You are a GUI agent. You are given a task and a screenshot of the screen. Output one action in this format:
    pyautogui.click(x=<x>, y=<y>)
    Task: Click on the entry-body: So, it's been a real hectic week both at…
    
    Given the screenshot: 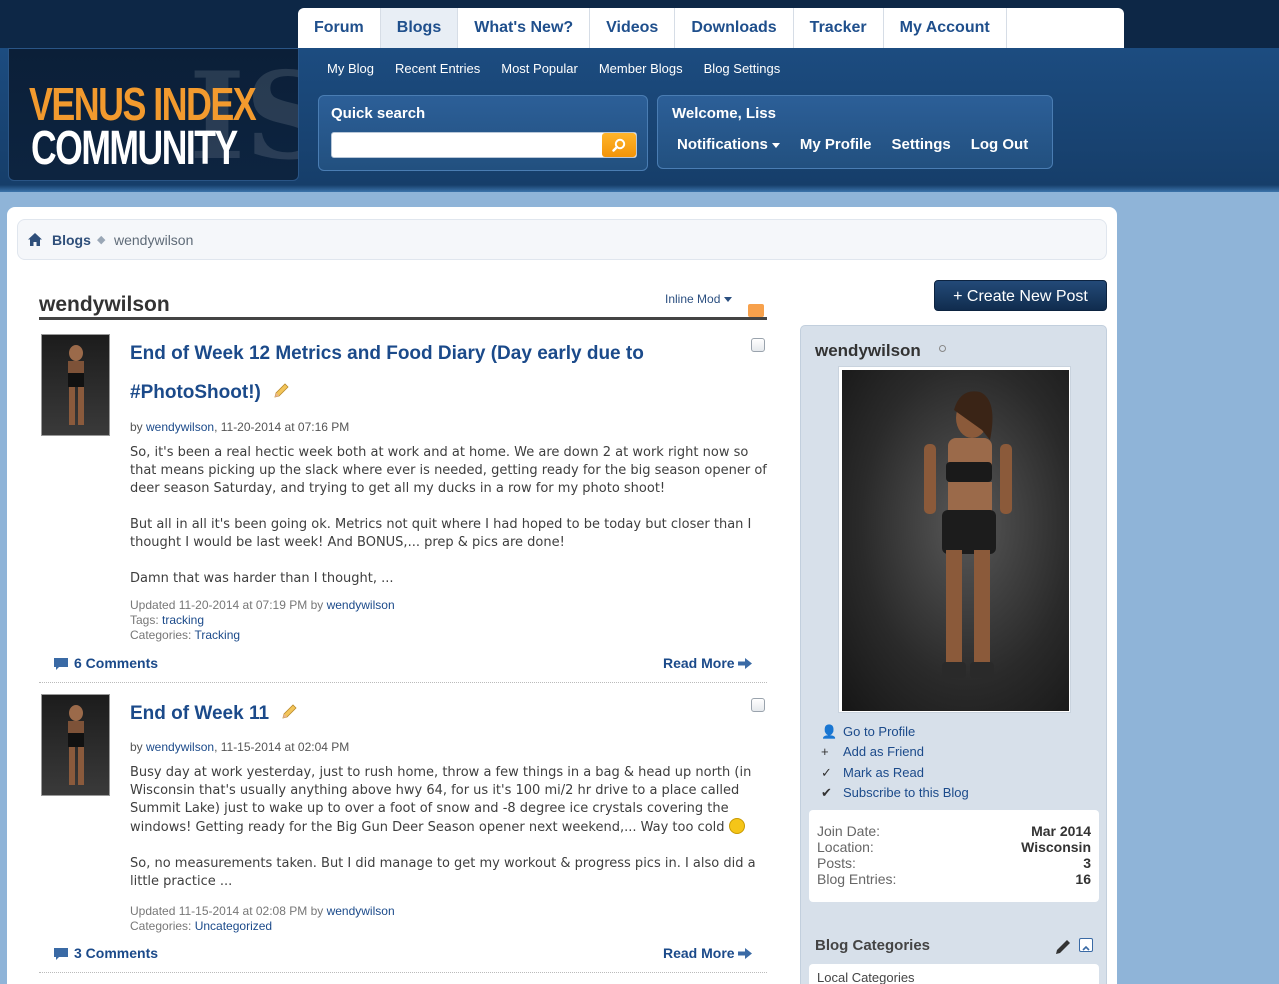 What is the action you would take?
    pyautogui.click(x=450, y=525)
    